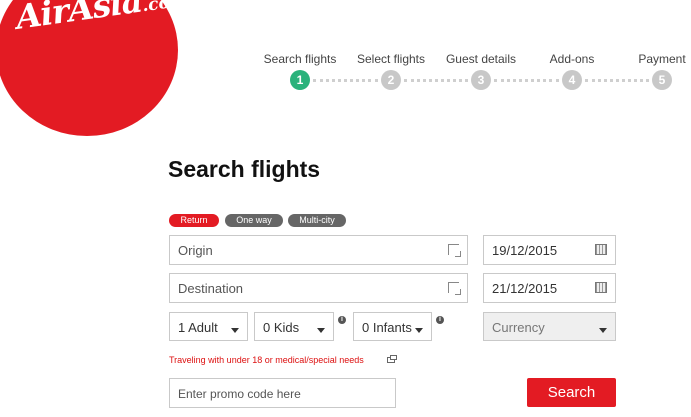 This screenshot has width=691, height=417. I want to click on step-number-5: 5, so click(662, 80).